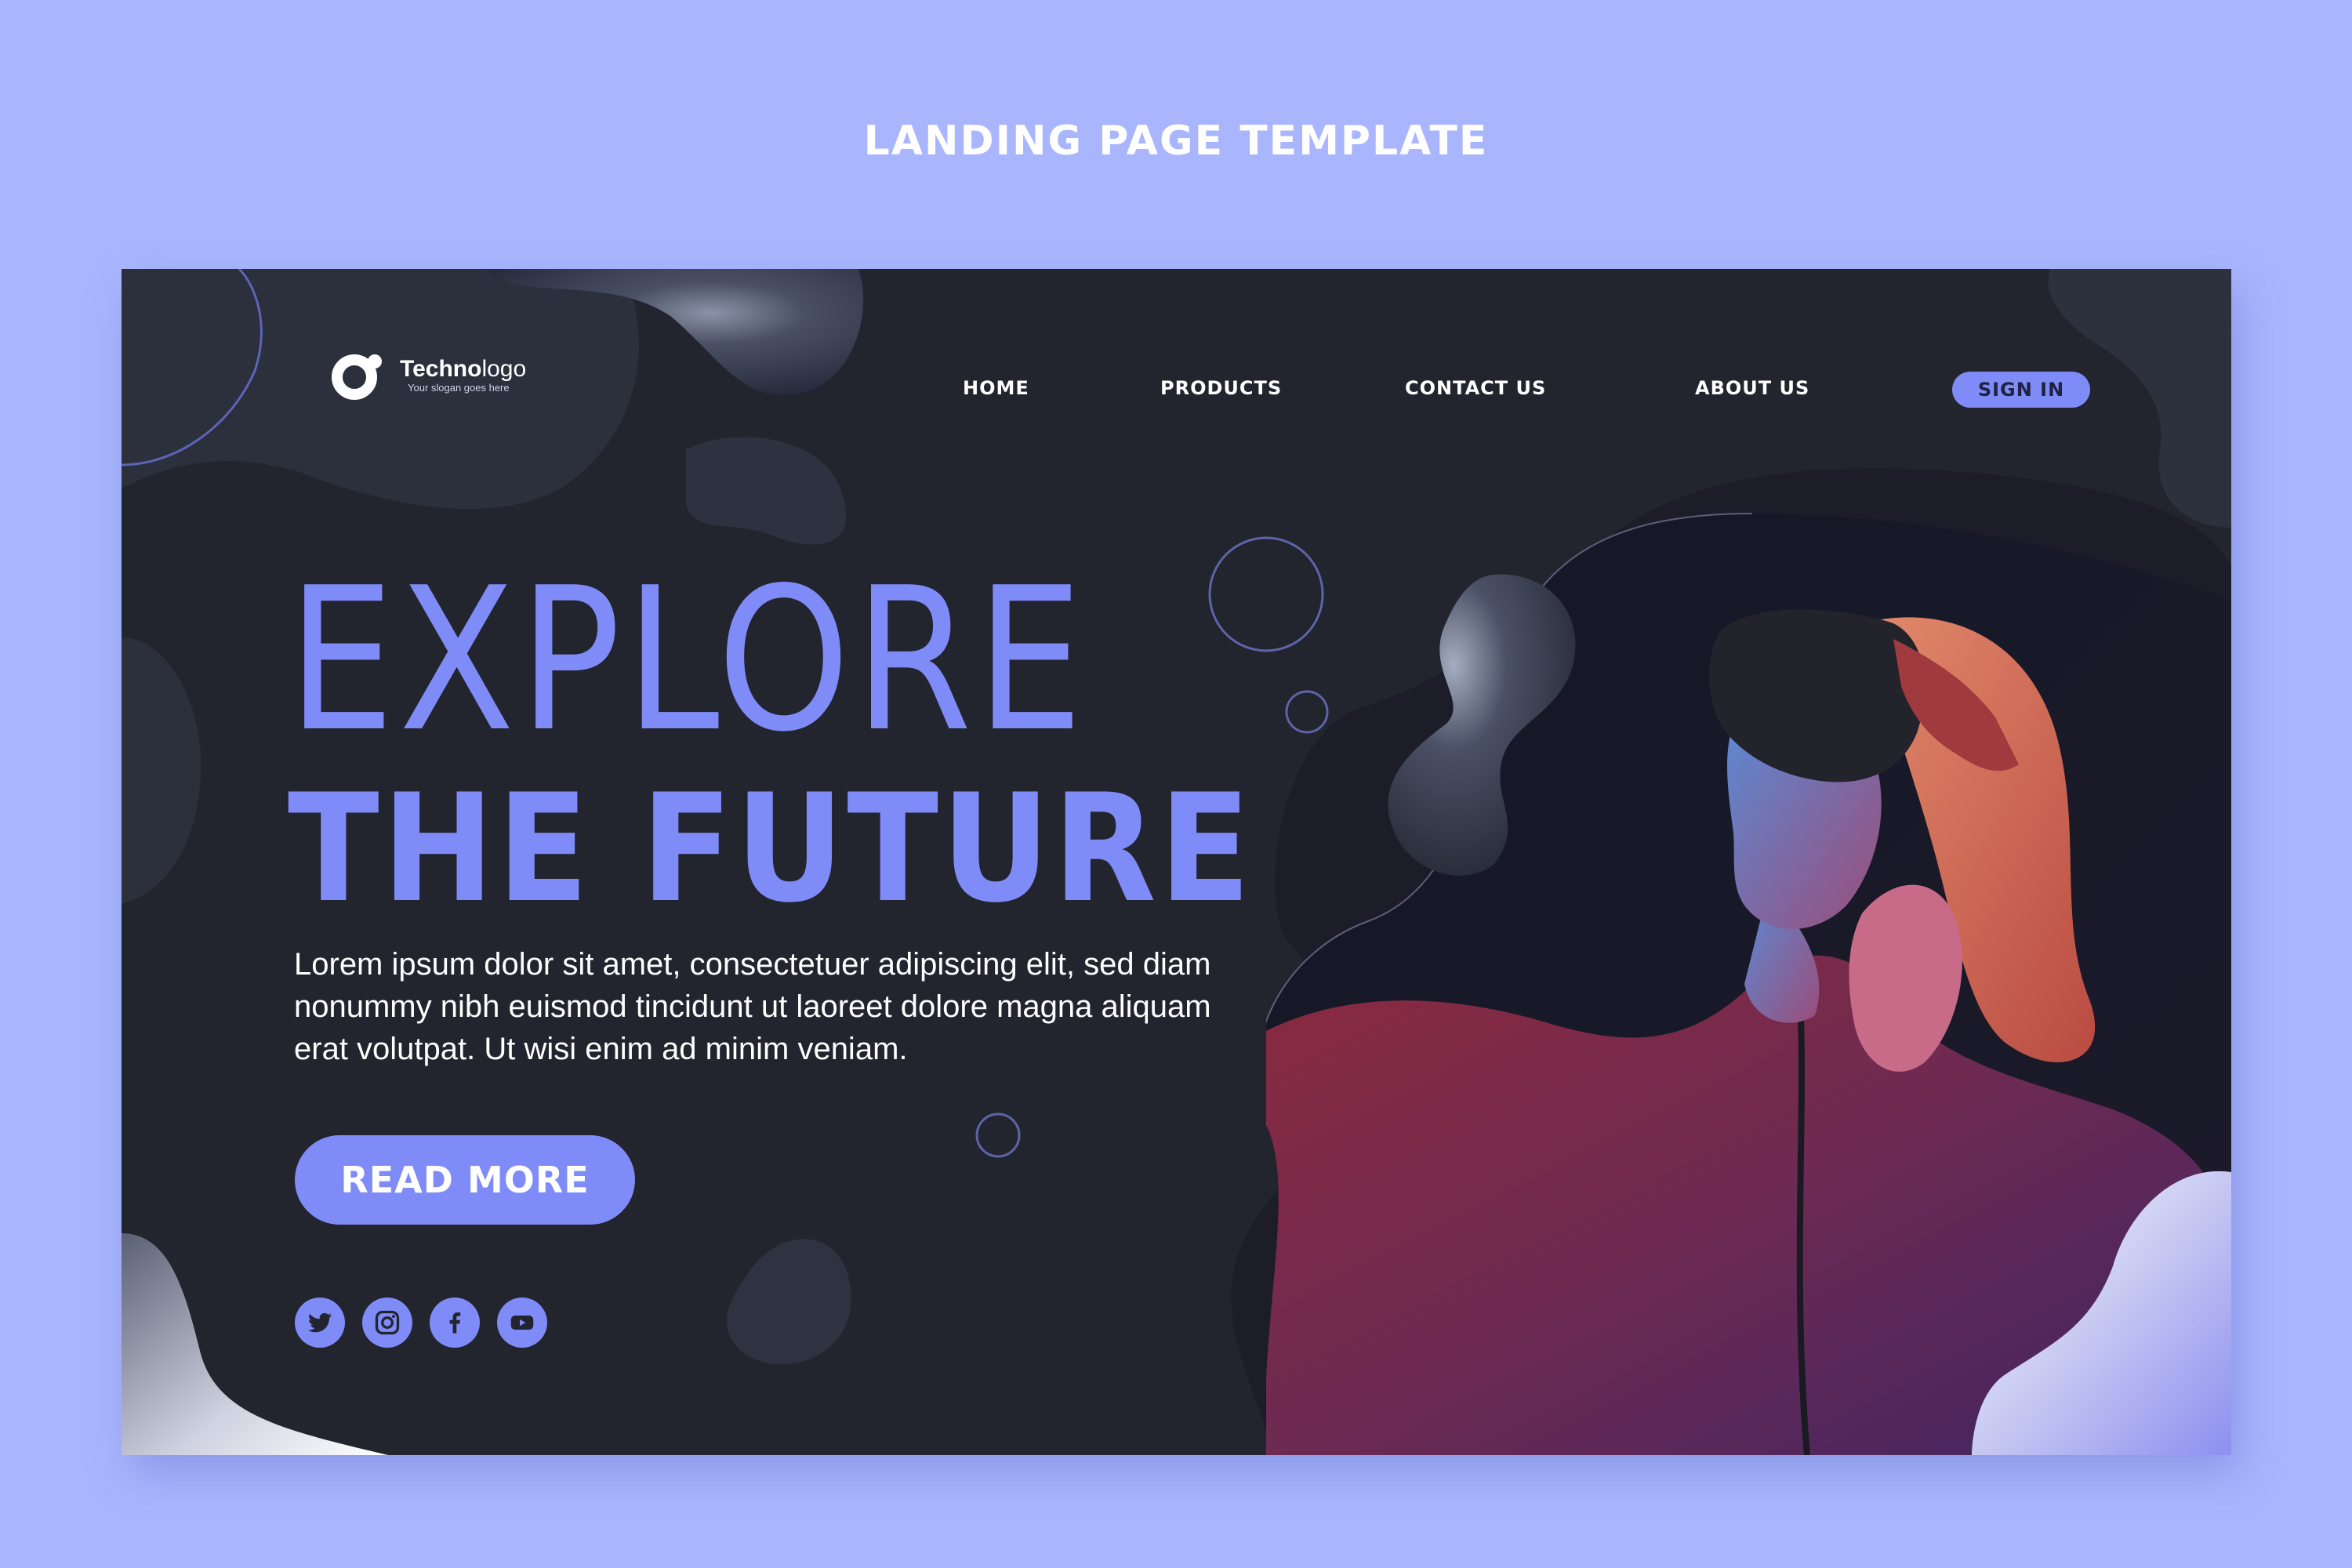  What do you see at coordinates (421, 1323) in the screenshot?
I see `social-links` at bounding box center [421, 1323].